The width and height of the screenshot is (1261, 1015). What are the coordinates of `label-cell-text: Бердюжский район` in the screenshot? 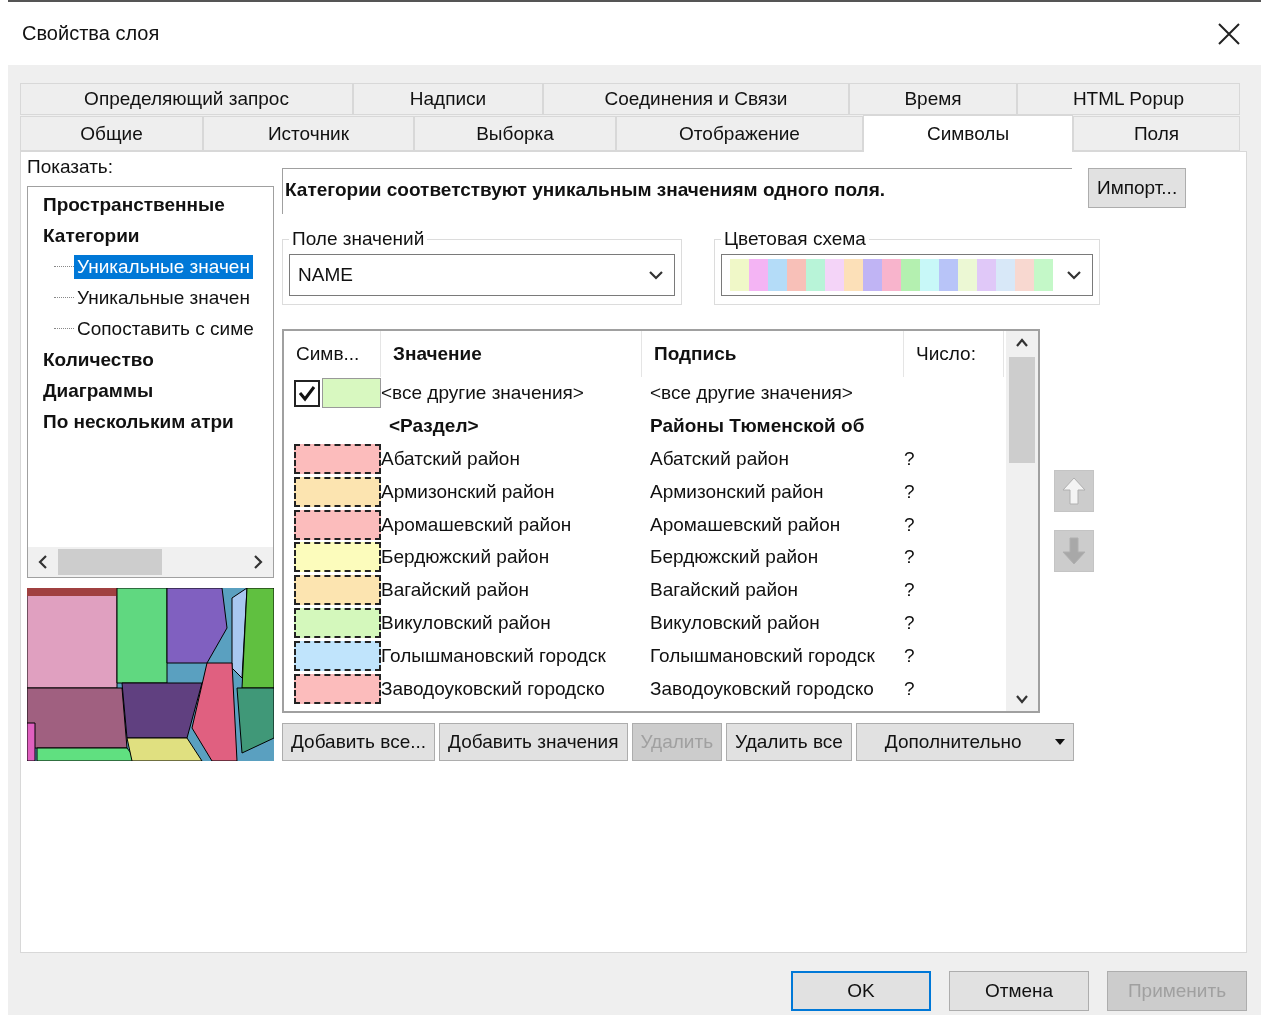 It's located at (734, 557).